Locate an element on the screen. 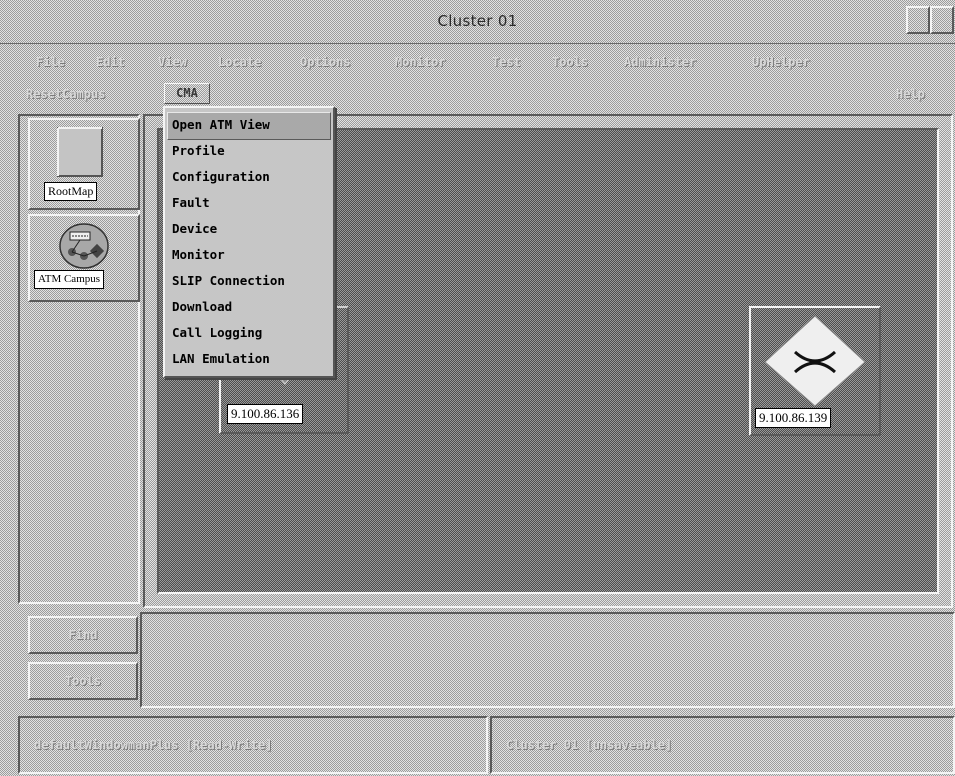 The image size is (955, 776). menu-options: Options is located at coordinates (325, 62).